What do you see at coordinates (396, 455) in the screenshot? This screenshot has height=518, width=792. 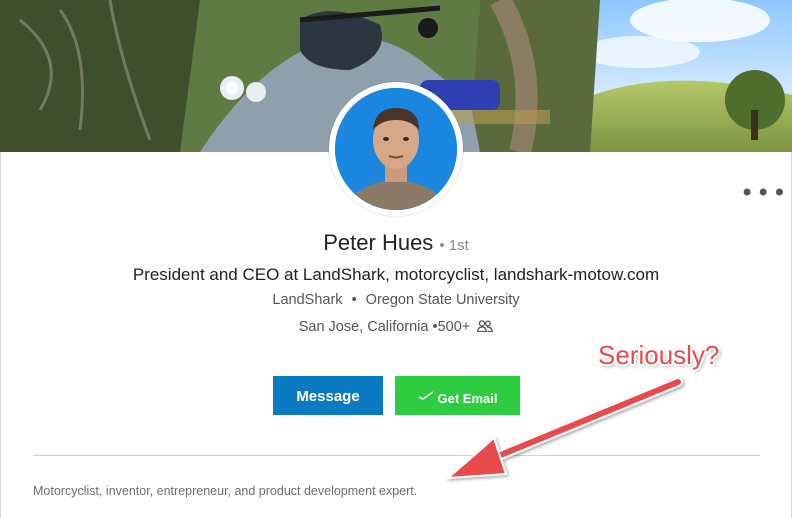 I see `section-divider` at bounding box center [396, 455].